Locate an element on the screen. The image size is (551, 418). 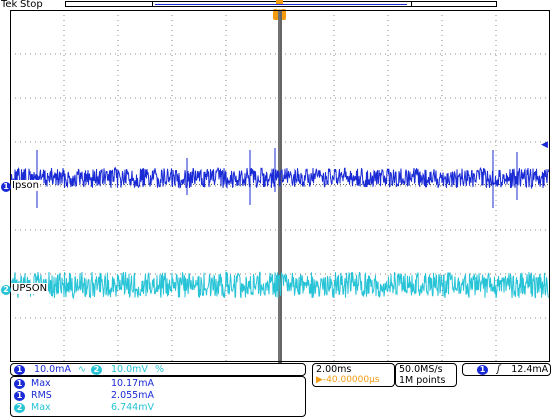
ch2-bw-limit-icon: % is located at coordinates (159, 369).